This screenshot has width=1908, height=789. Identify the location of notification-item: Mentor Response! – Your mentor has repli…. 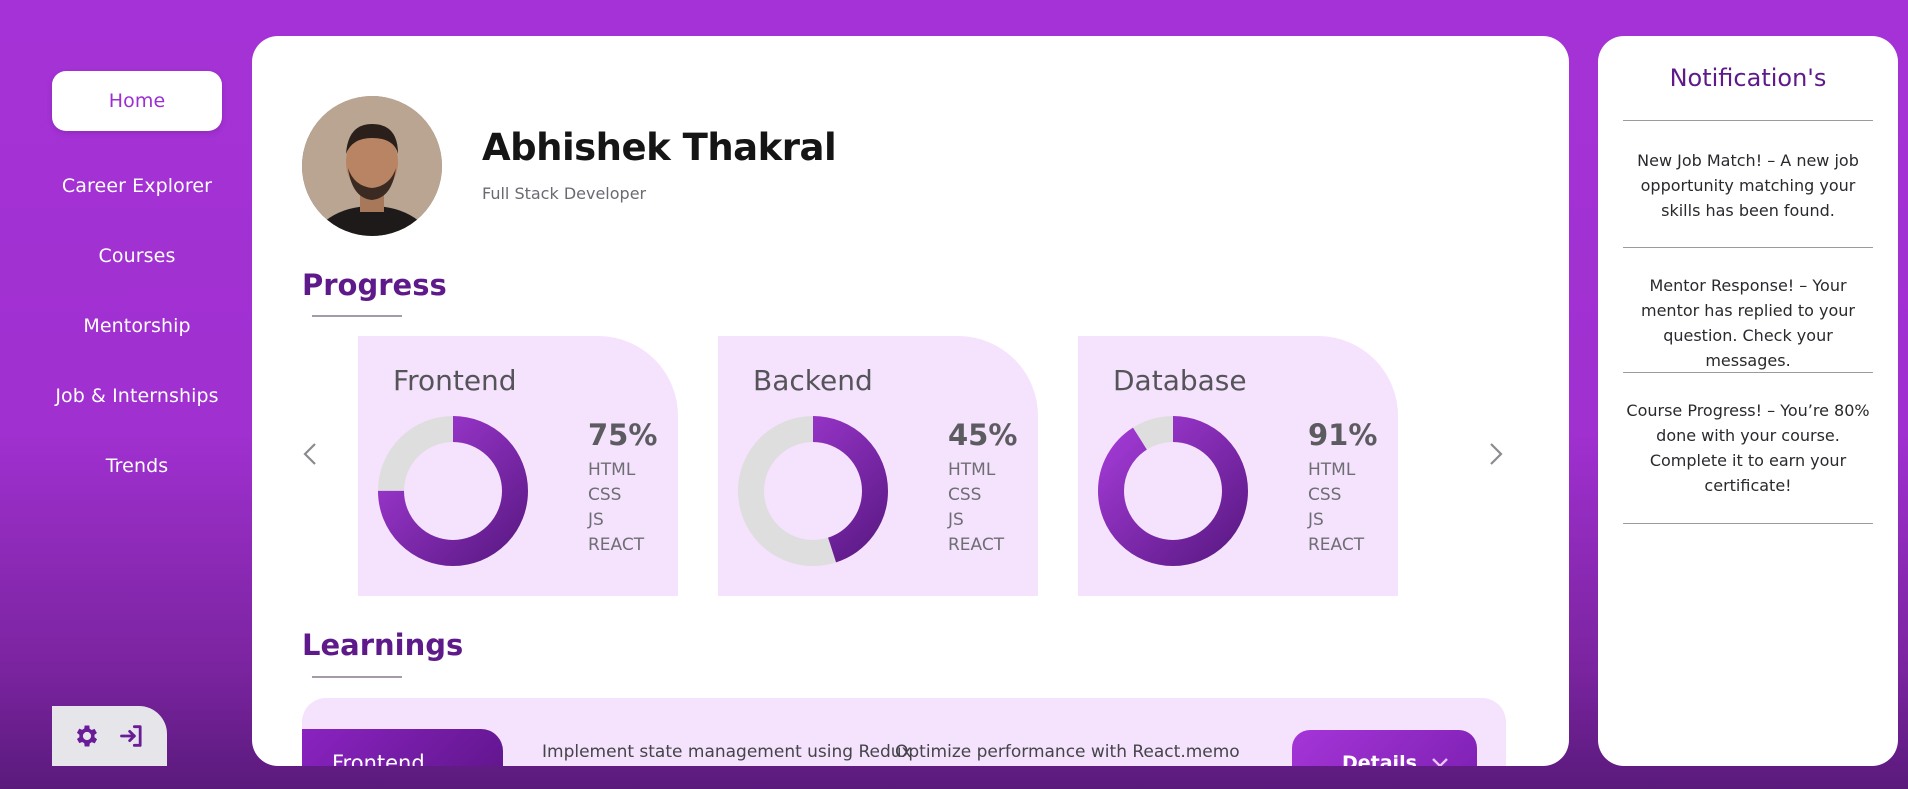
(1748, 323).